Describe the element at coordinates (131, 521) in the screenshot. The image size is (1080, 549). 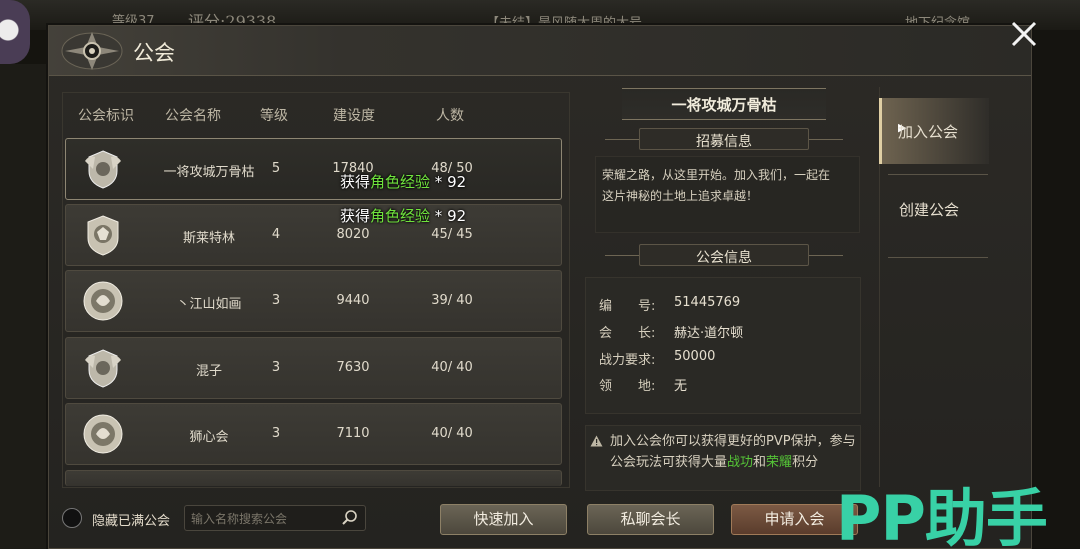
I see `hide-full-label: 隐藏已满公会` at that location.